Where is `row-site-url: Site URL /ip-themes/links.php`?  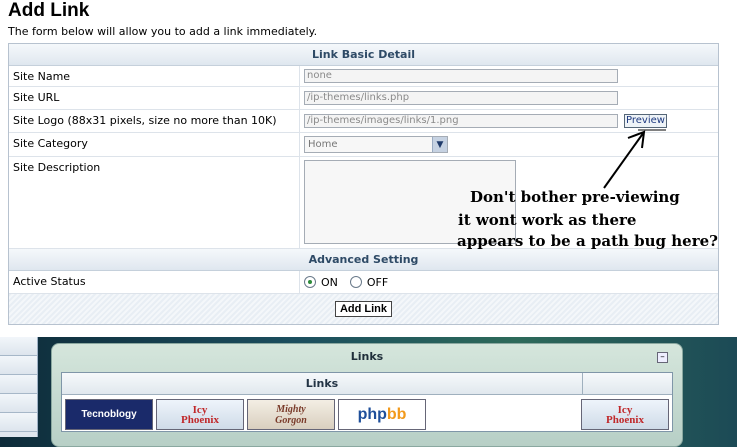 row-site-url: Site URL /ip-themes/links.php is located at coordinates (363, 98).